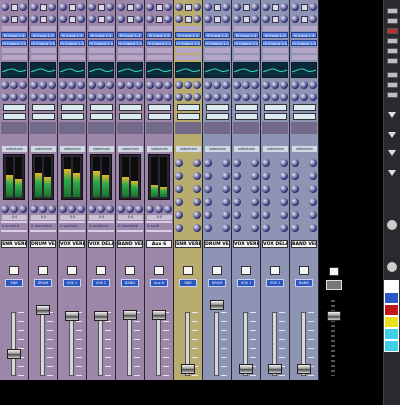 This screenshot has height=405, width=400. What do you see at coordinates (130, 226) in the screenshot?
I see `send-name: A bandVerb` at bounding box center [130, 226].